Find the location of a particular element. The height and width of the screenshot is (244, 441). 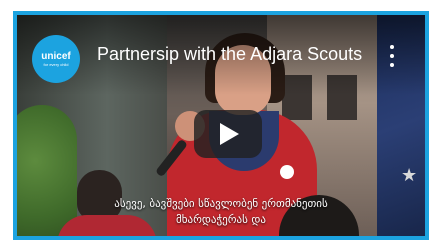

video-title: Partnersip with the Adjara Scouts is located at coordinates (235, 54).